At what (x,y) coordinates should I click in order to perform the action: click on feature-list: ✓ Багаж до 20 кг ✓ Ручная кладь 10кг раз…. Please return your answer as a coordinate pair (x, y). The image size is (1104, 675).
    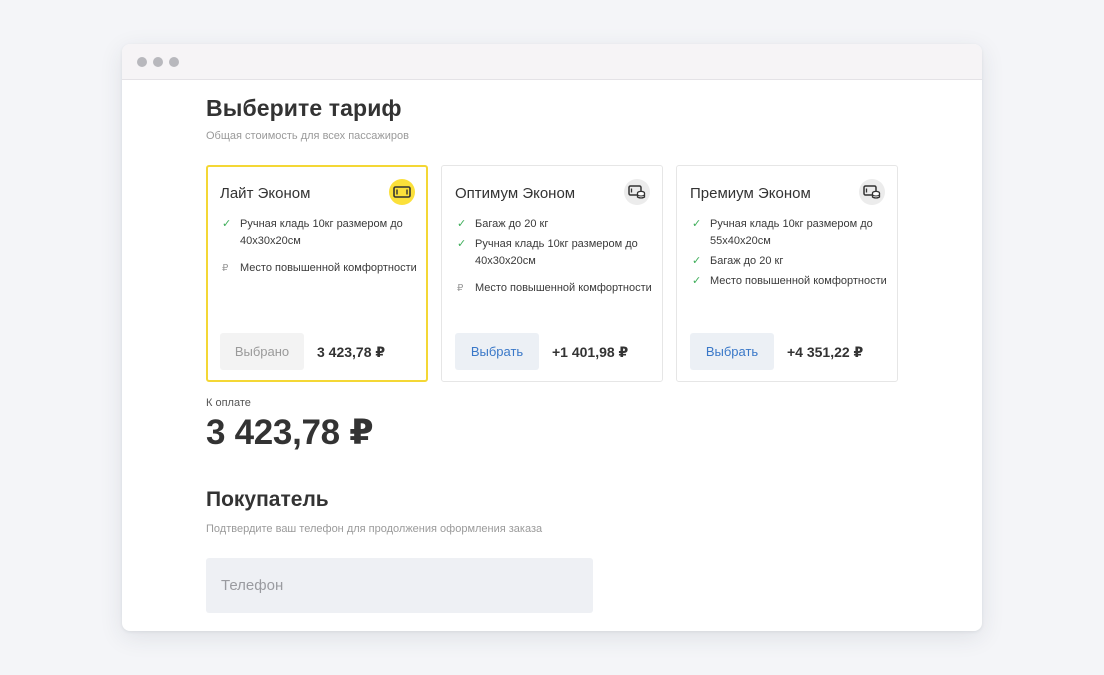
    Looking at the image, I should click on (555, 258).